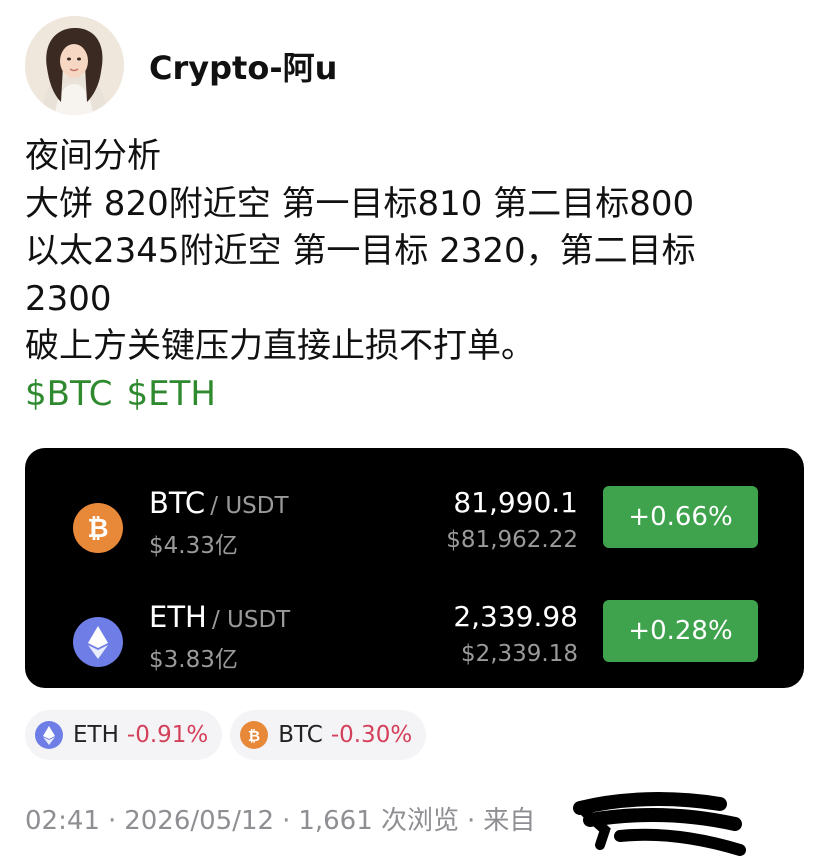 The image size is (829, 859). Describe the element at coordinates (178, 617) in the screenshot. I see `pair-symbol: ETH` at that location.